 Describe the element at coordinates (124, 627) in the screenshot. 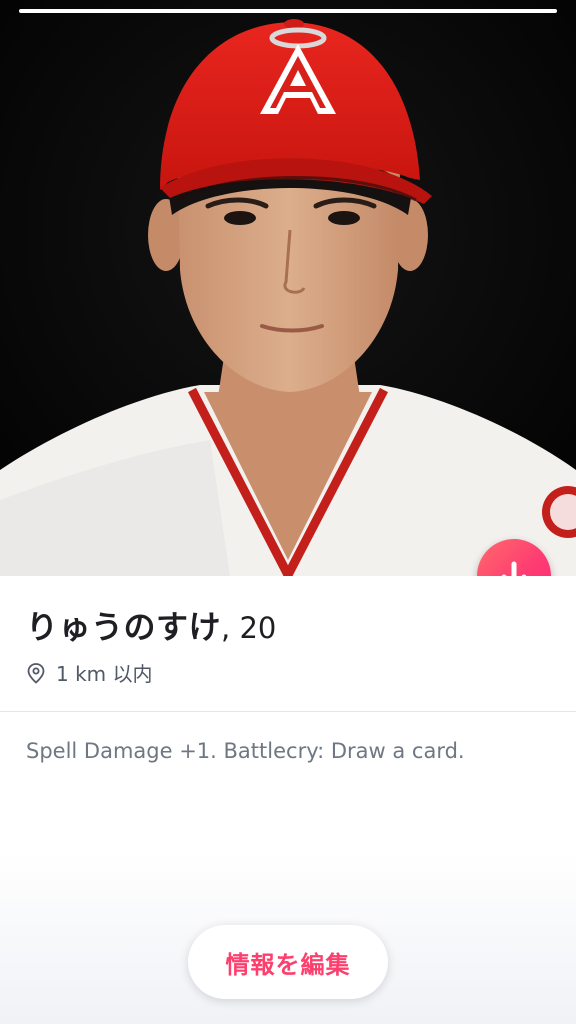

I see `profile-name: りゅうのすけ` at that location.